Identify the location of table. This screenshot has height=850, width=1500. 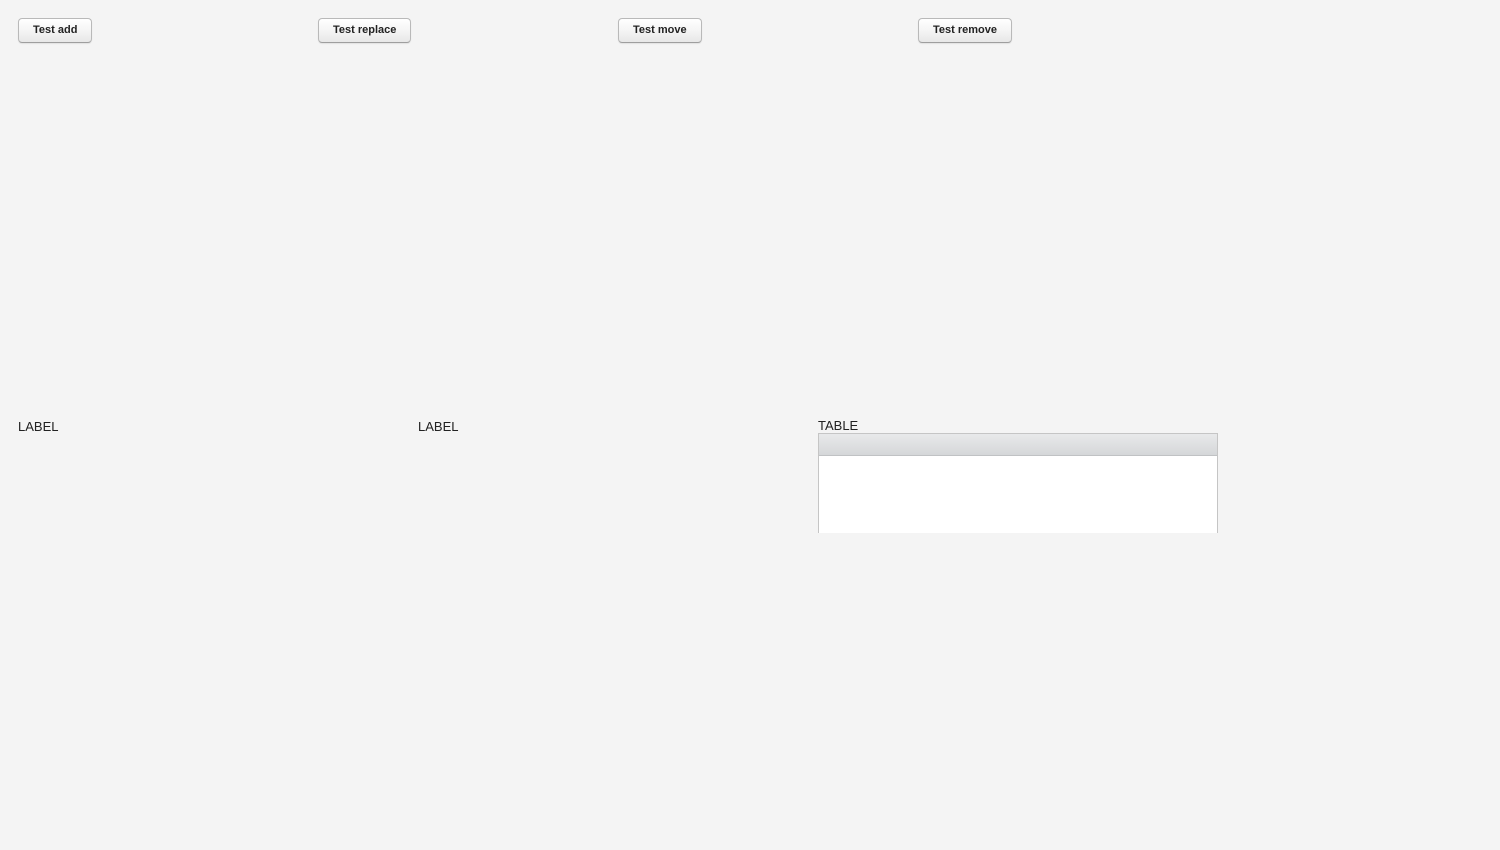
(1018, 483).